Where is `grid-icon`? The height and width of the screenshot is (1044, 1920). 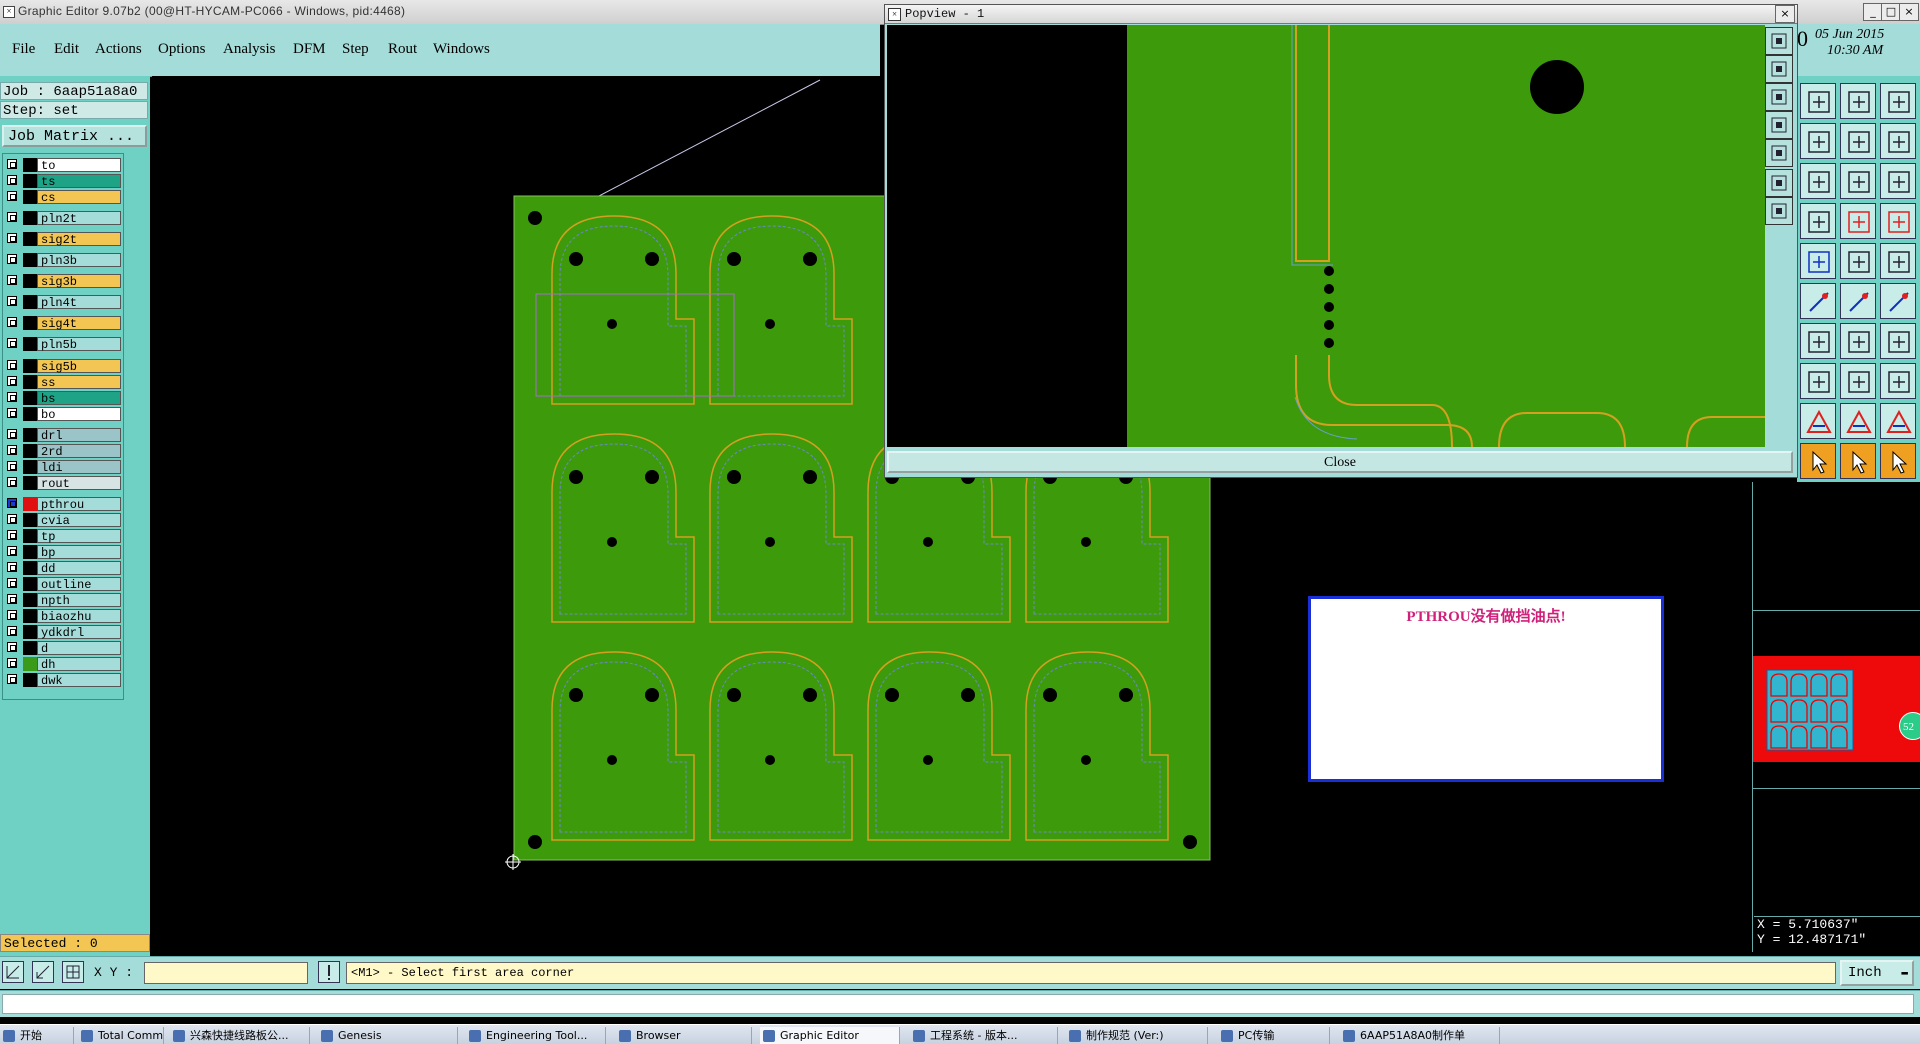 grid-icon is located at coordinates (1818, 221).